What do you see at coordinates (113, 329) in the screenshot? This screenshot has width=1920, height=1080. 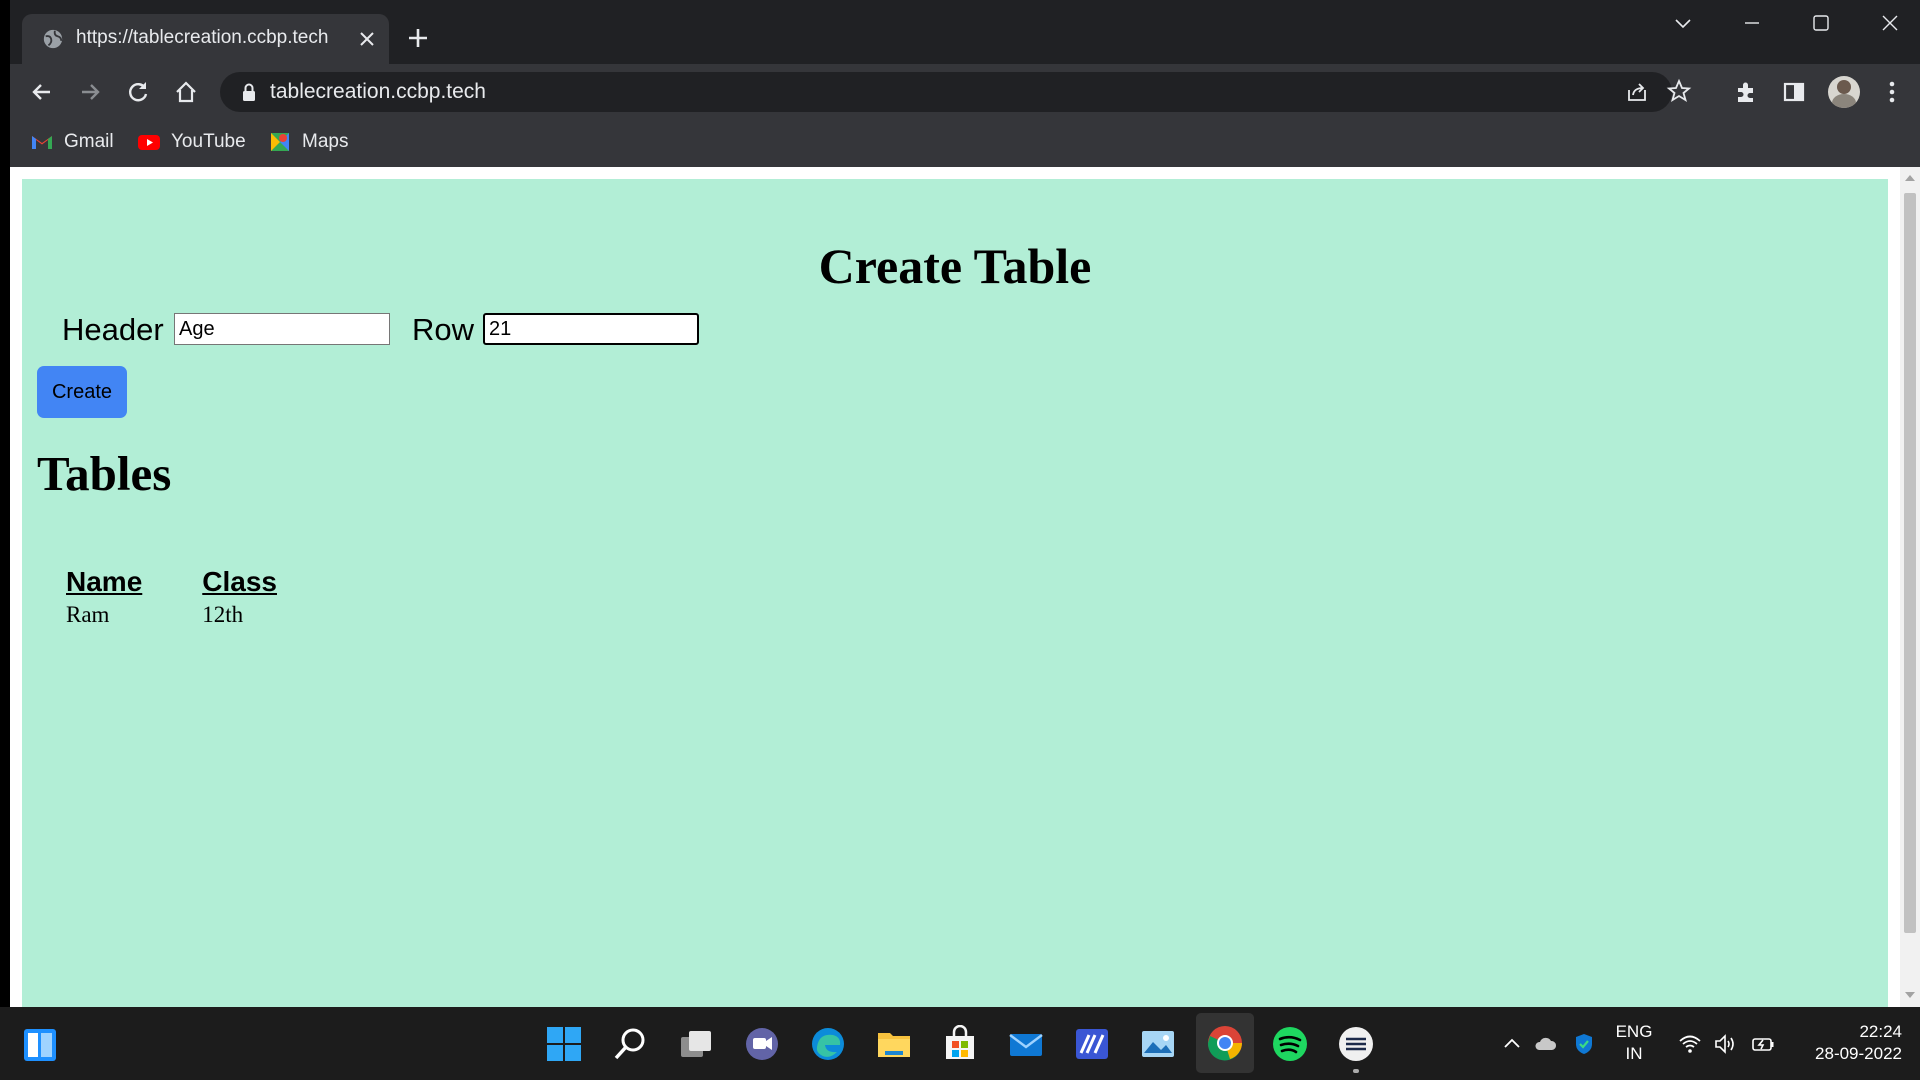 I see `header-label: Header` at bounding box center [113, 329].